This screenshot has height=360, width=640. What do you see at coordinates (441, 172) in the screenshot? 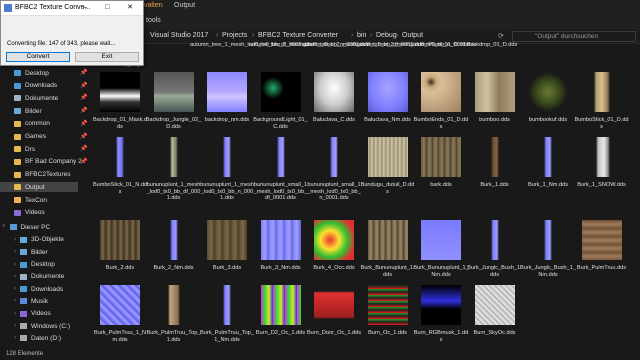
I see `file-item: bark.dds` at bounding box center [441, 172].